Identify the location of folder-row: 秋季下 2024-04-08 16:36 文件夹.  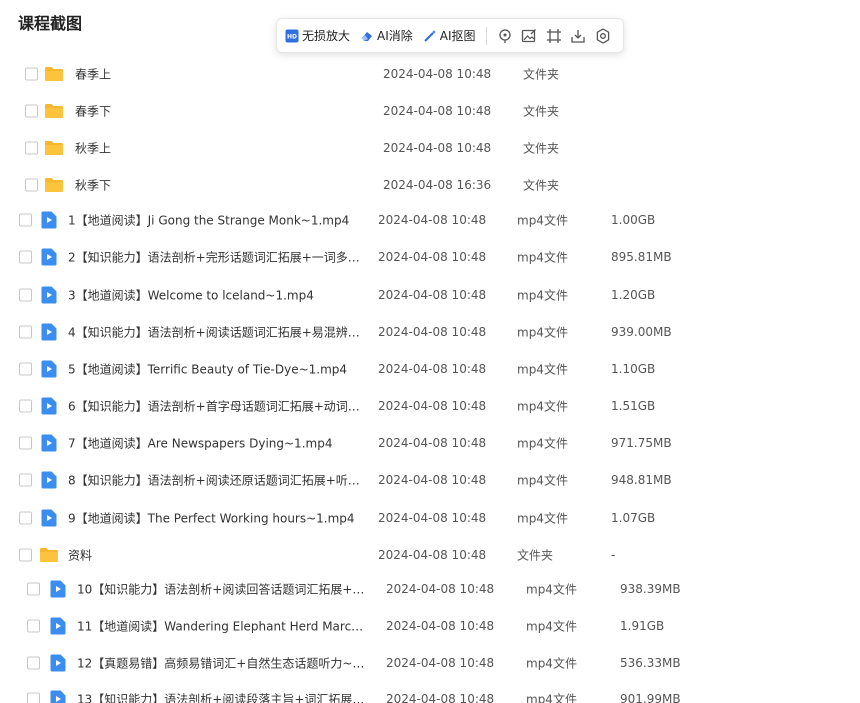
(430, 185).